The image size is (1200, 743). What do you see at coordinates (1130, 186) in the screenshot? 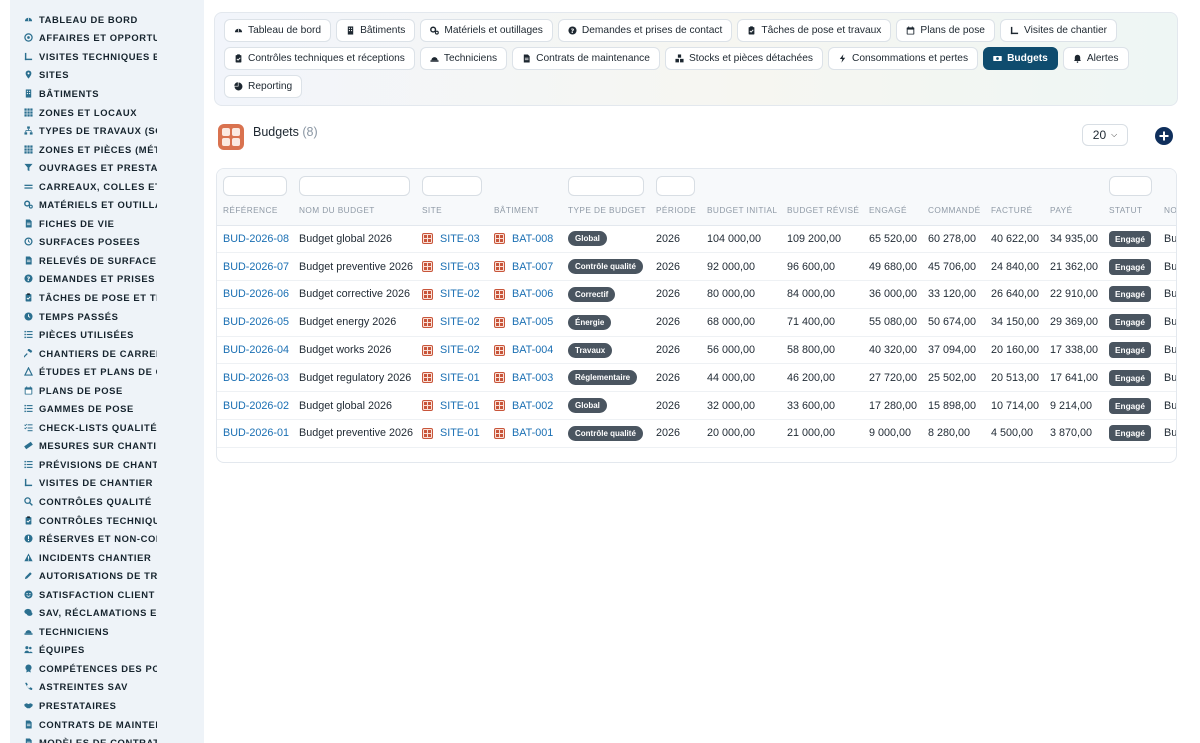
I see `filter-status-input` at bounding box center [1130, 186].